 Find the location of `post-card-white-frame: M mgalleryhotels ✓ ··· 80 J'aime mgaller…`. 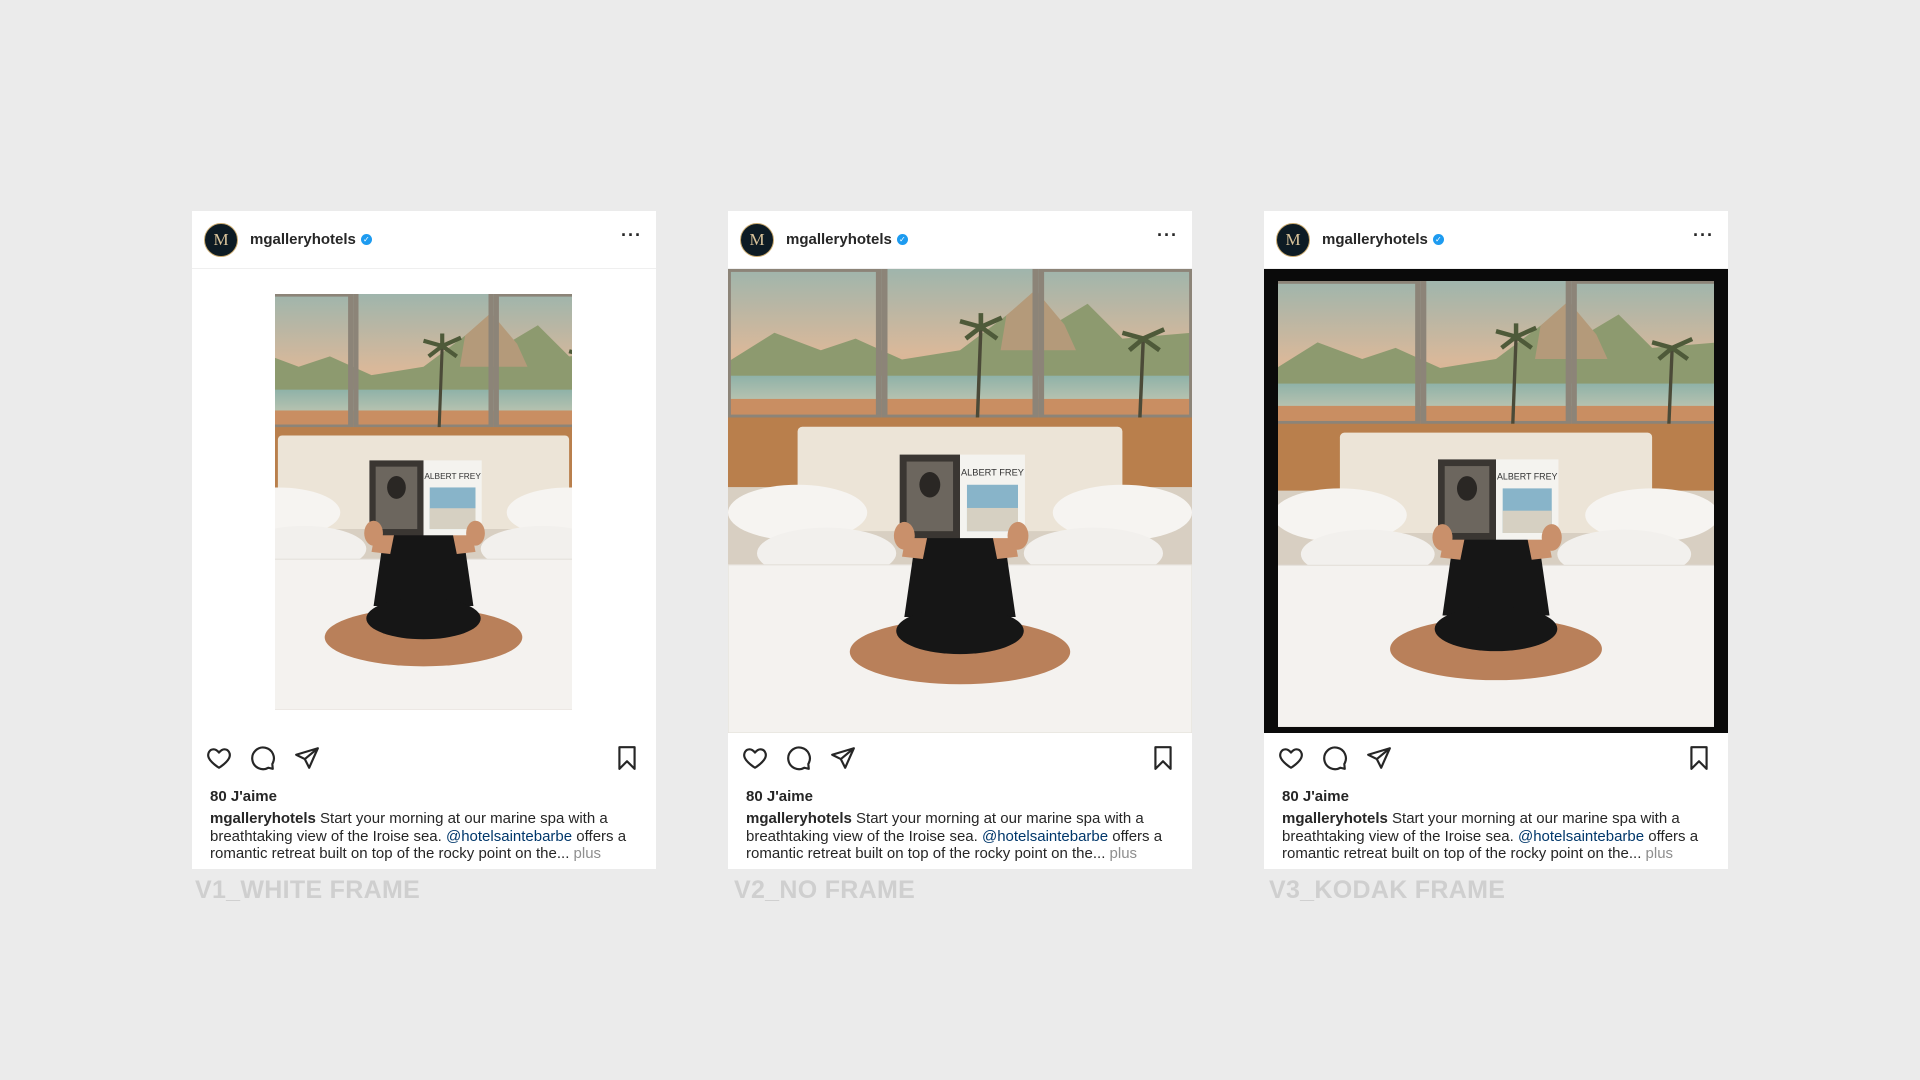

post-card-white-frame: M mgalleryhotels ✓ ··· 80 J'aime mgaller… is located at coordinates (424, 540).